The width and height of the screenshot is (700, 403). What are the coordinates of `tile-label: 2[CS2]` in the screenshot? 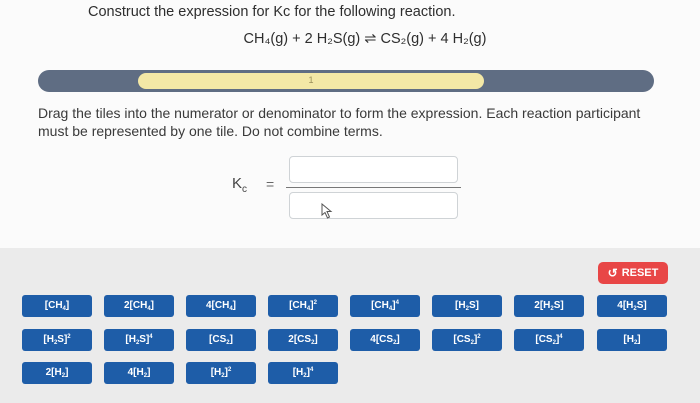 It's located at (303, 340).